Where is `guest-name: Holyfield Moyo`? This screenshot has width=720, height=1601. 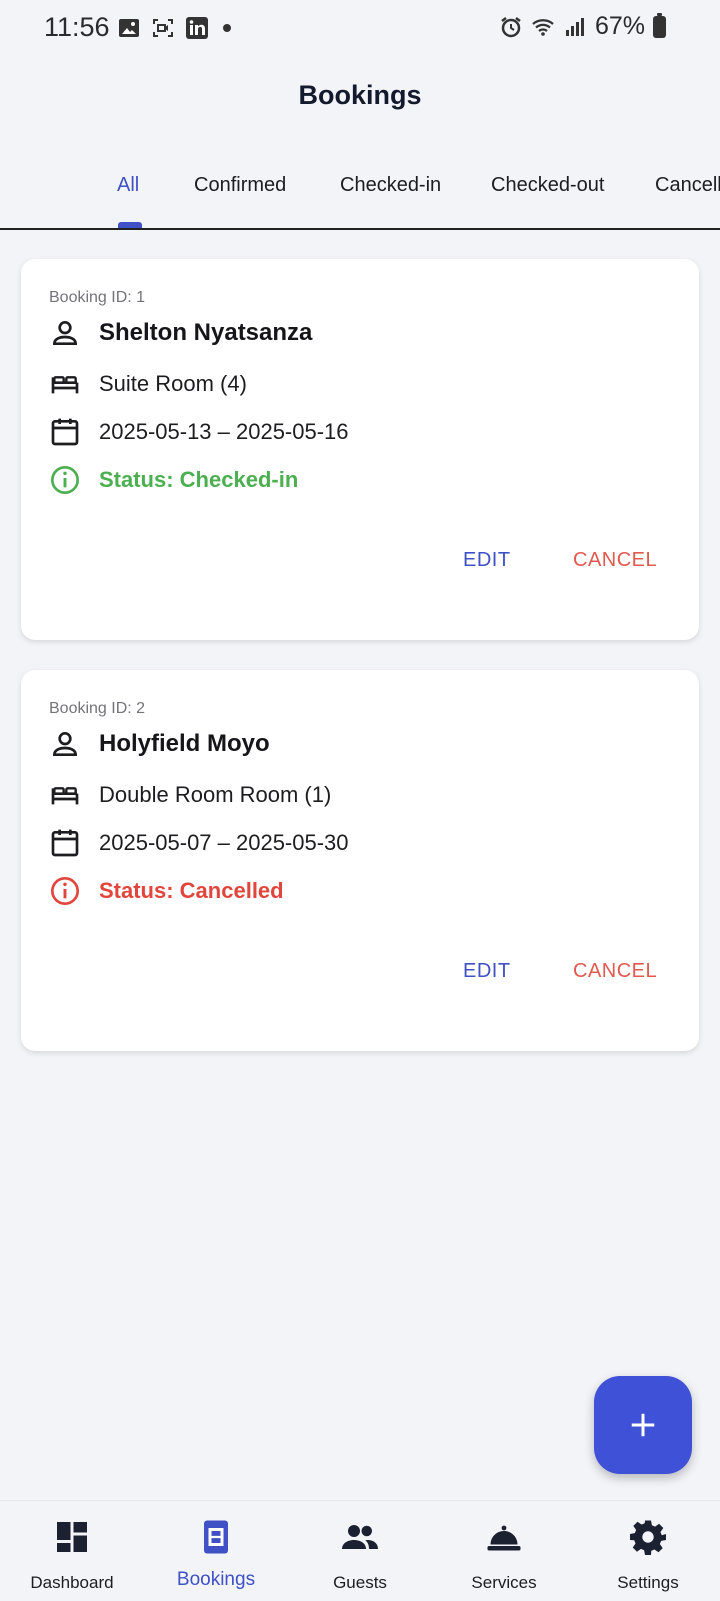 guest-name: Holyfield Moyo is located at coordinates (184, 743).